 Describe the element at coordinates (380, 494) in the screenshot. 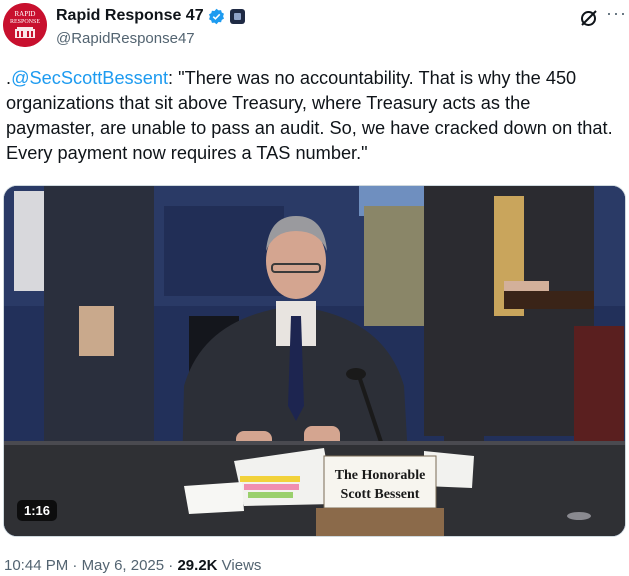

I see `nameplate-line2: Scott Bessent` at that location.